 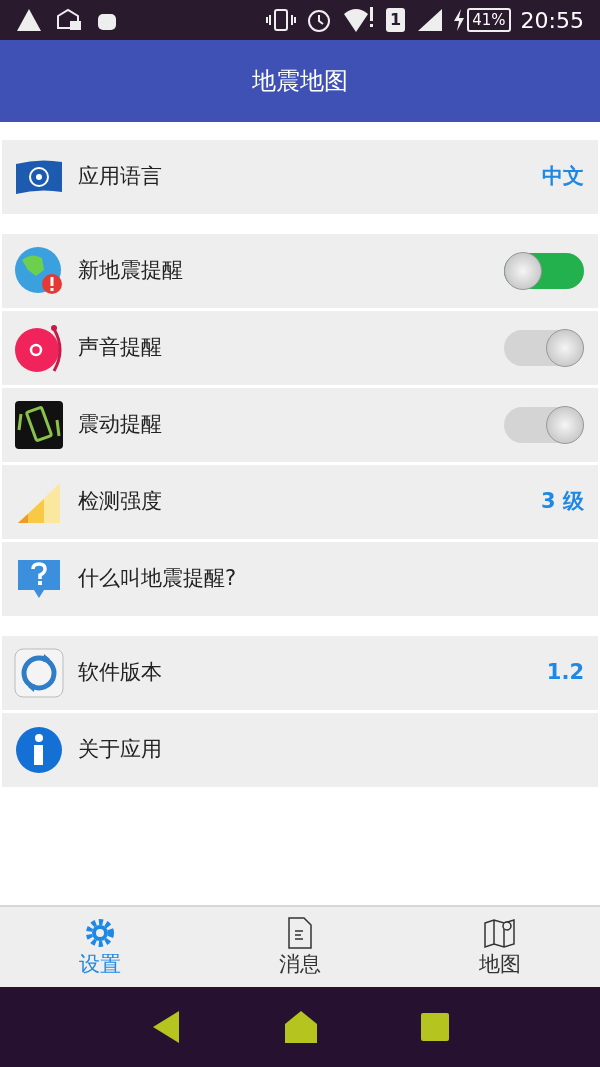 What do you see at coordinates (39, 425) in the screenshot?
I see `phone-vibrate-icon` at bounding box center [39, 425].